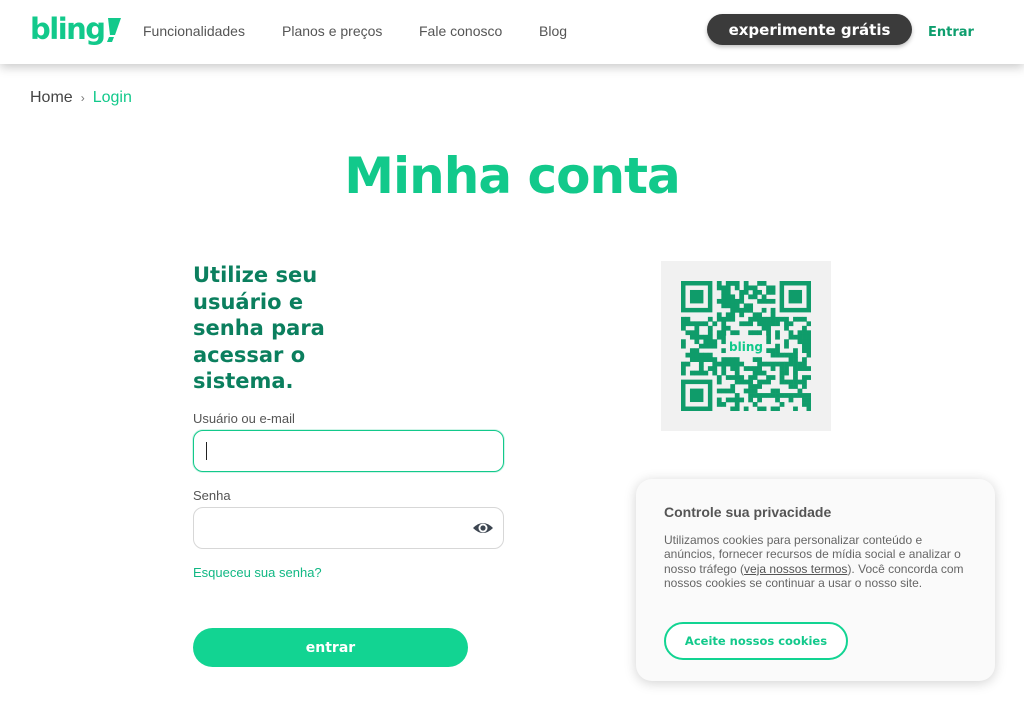 This screenshot has width=1024, height=720. Describe the element at coordinates (194, 31) in the screenshot. I see `nav-funcionalidades: Funcionalidades` at that location.